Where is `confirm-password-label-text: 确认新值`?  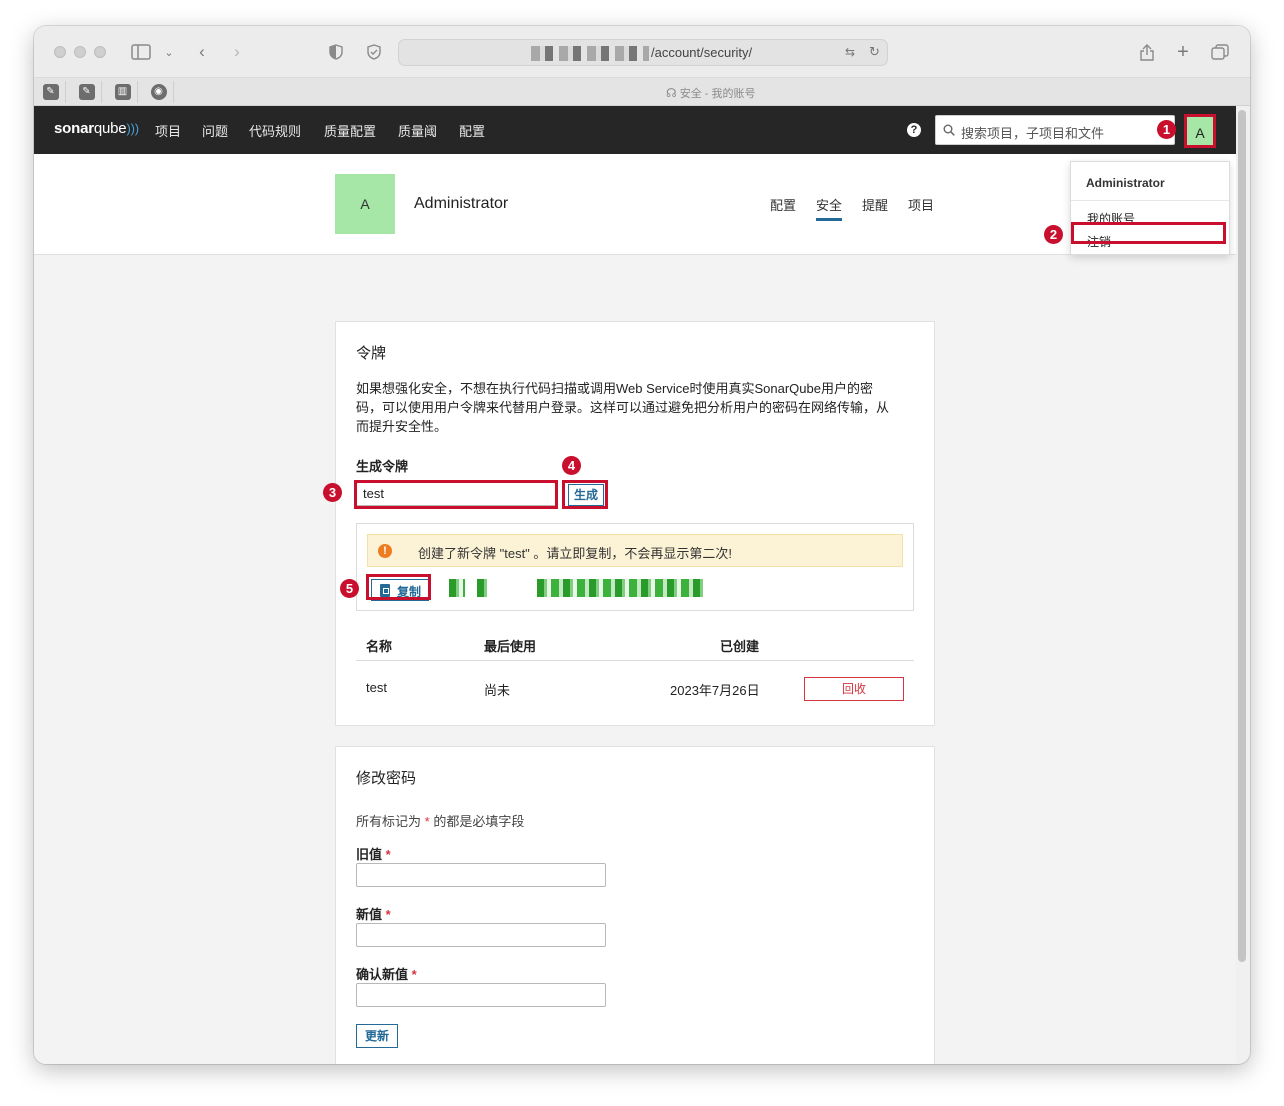
confirm-password-label-text: 确认新值 is located at coordinates (382, 974).